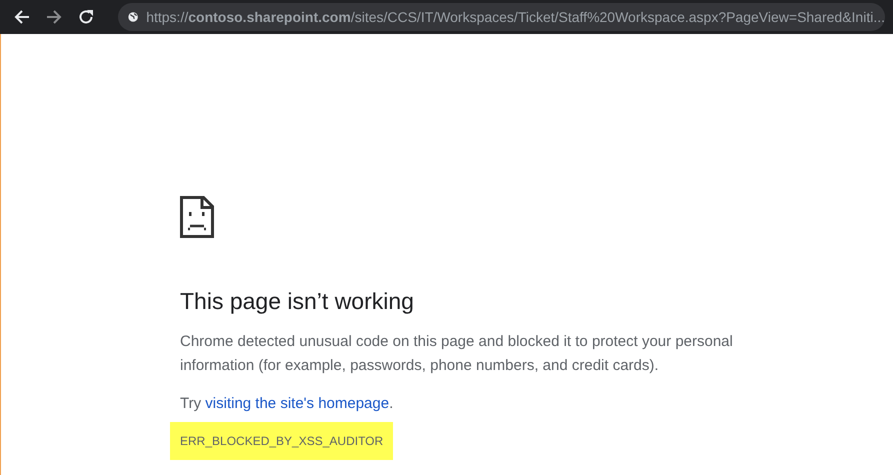 This screenshot has height=475, width=893. I want to click on globe-icon, so click(133, 17).